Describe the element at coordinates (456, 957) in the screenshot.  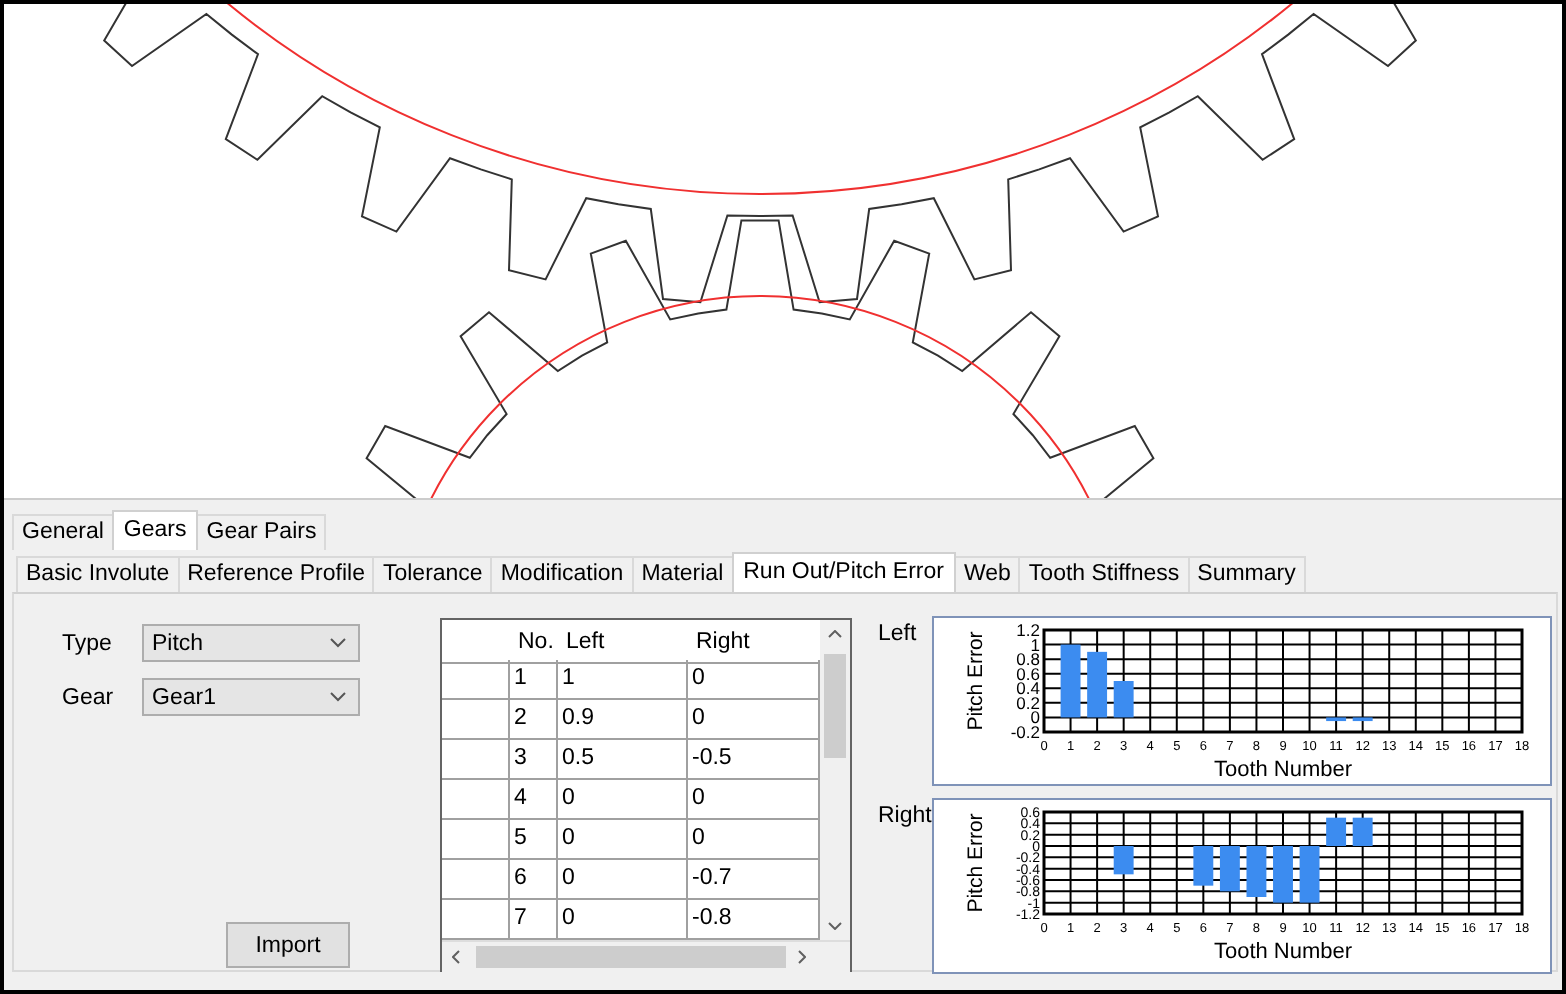
I see `scroll-left-icon` at that location.